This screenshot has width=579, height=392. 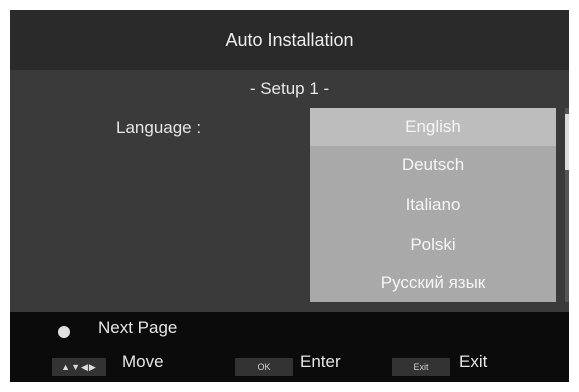 What do you see at coordinates (567, 205) in the screenshot?
I see `language-scrollbar` at bounding box center [567, 205].